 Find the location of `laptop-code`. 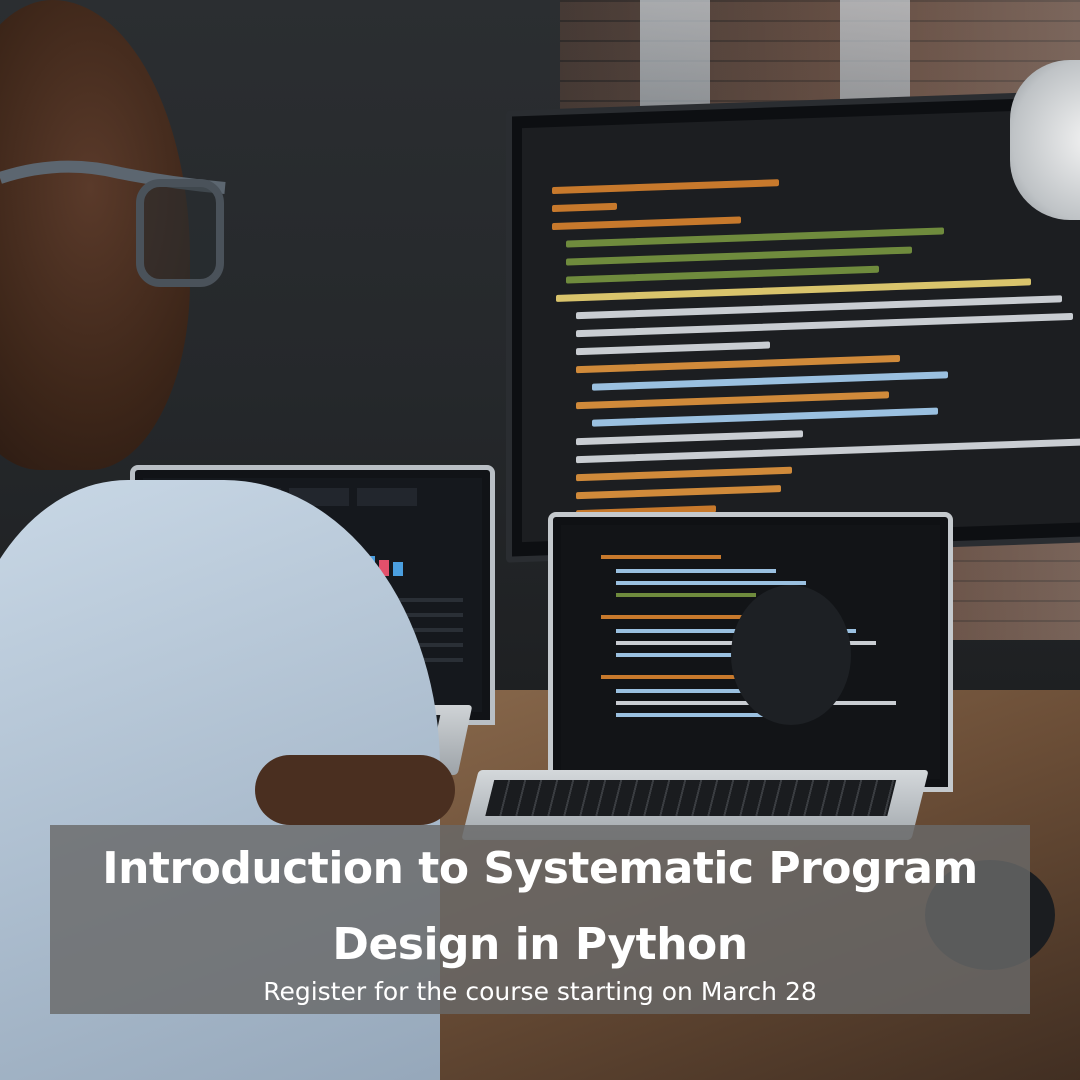

laptop-code is located at coordinates (750, 652).